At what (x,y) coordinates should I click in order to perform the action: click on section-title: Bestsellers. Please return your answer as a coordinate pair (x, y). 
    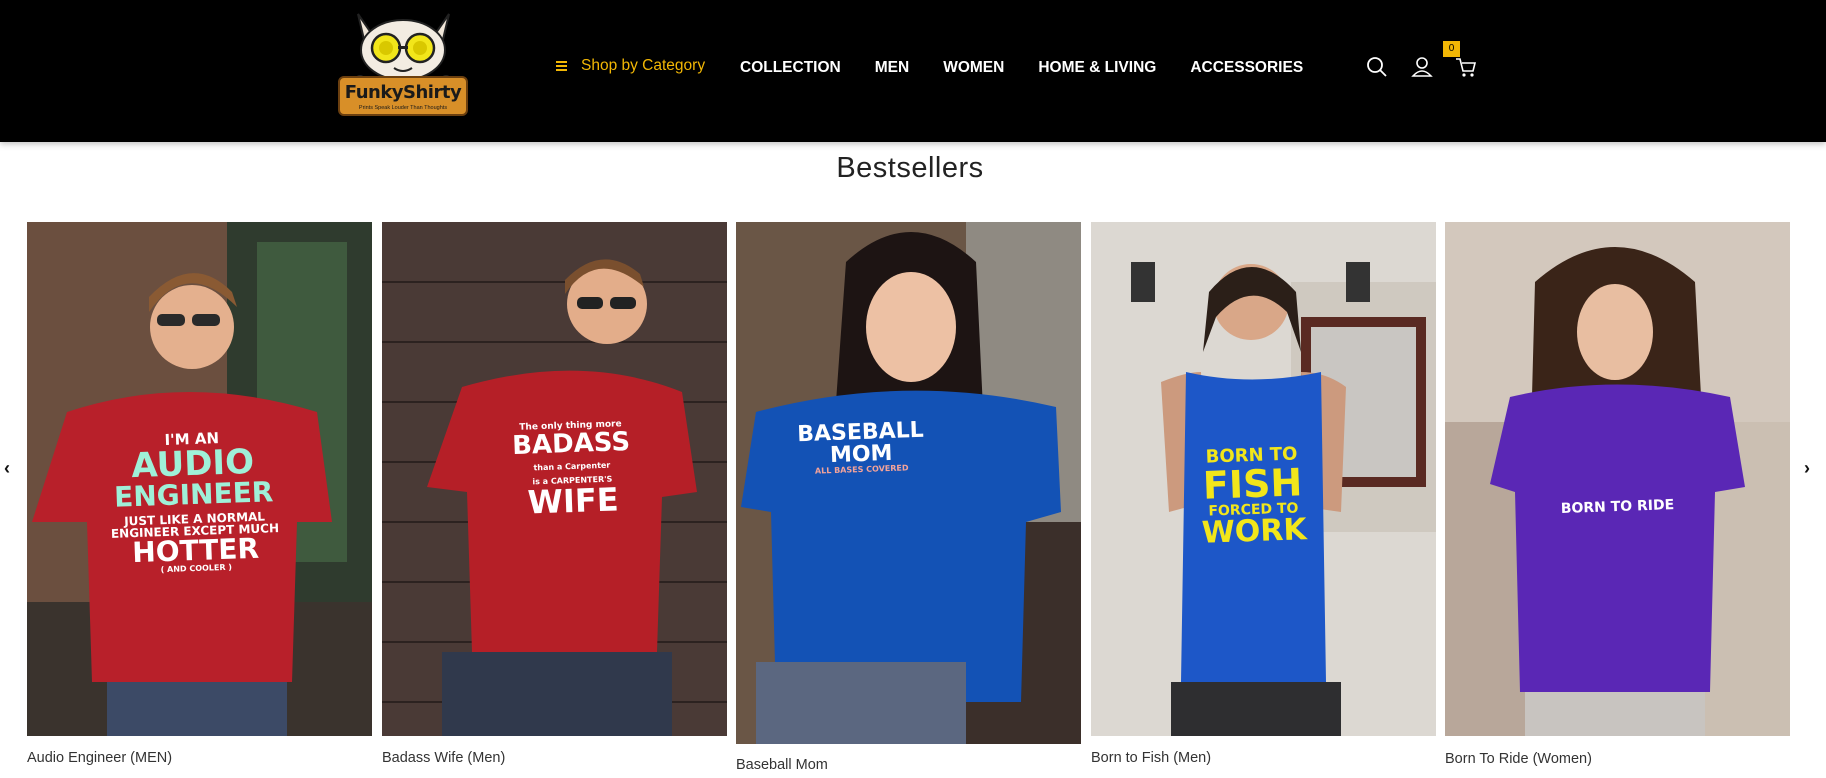
    Looking at the image, I should click on (910, 168).